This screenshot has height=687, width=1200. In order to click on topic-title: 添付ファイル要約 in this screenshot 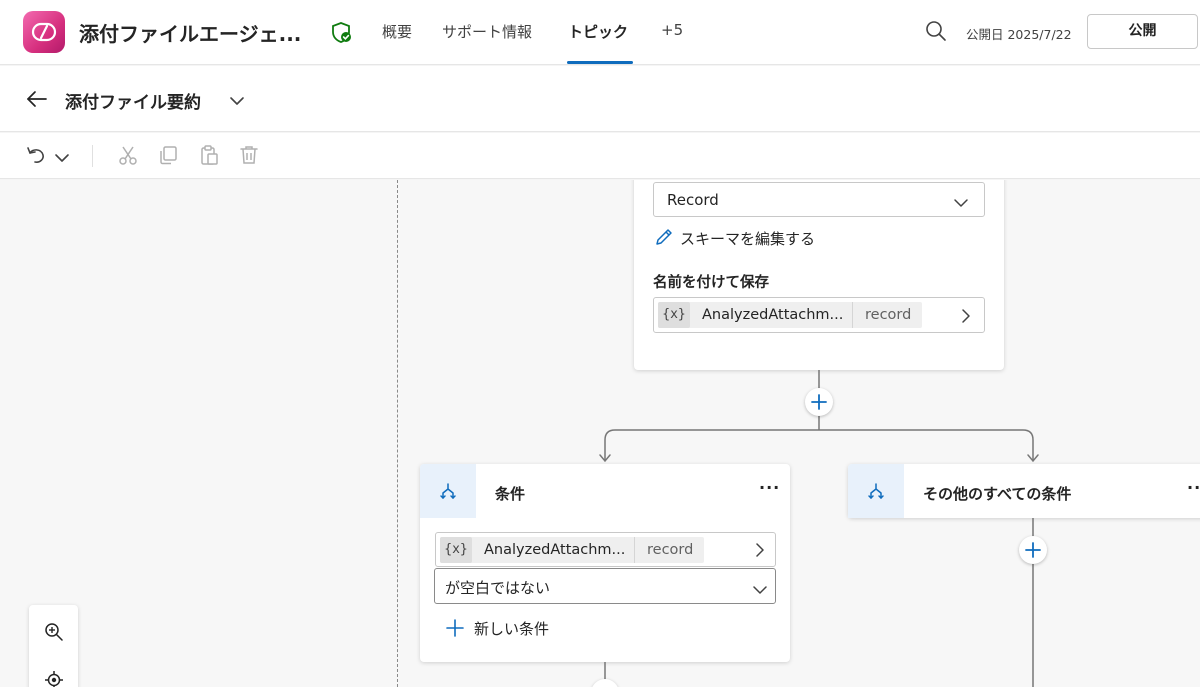, I will do `click(133, 100)`.